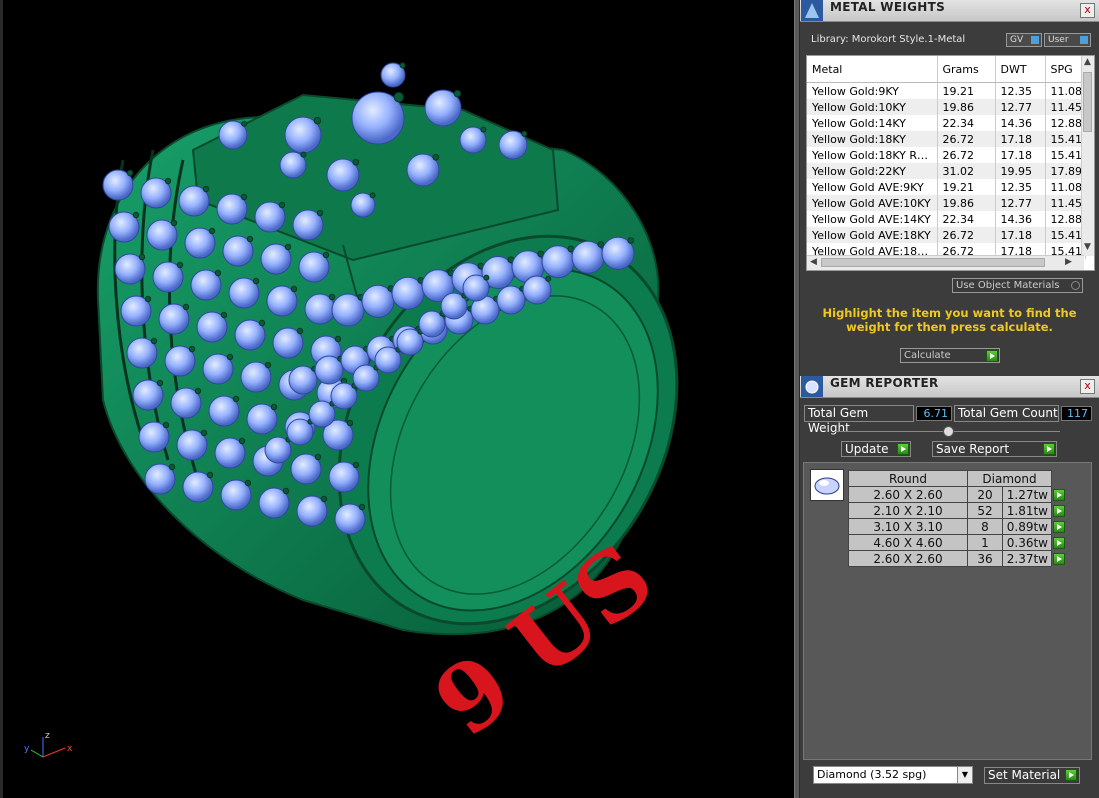  Describe the element at coordinates (876, 449) in the screenshot. I see `update-button: Update` at that location.